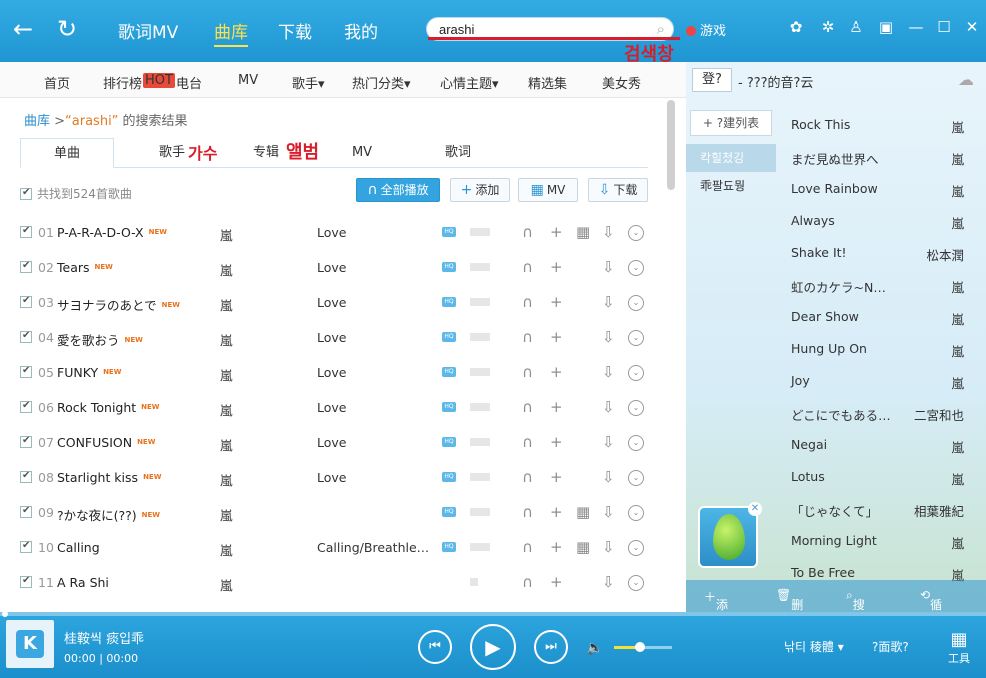 Image resolution: width=986 pixels, height=678 pixels. What do you see at coordinates (874, 540) in the screenshot?
I see `list-item: Morning Light 嵐` at bounding box center [874, 540].